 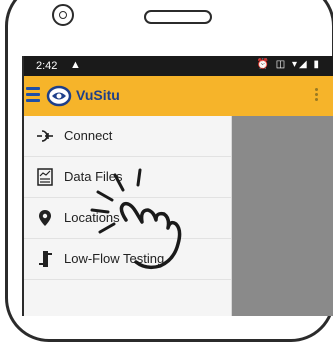 I want to click on drawer-item-connect: Connect, so click(x=127, y=136).